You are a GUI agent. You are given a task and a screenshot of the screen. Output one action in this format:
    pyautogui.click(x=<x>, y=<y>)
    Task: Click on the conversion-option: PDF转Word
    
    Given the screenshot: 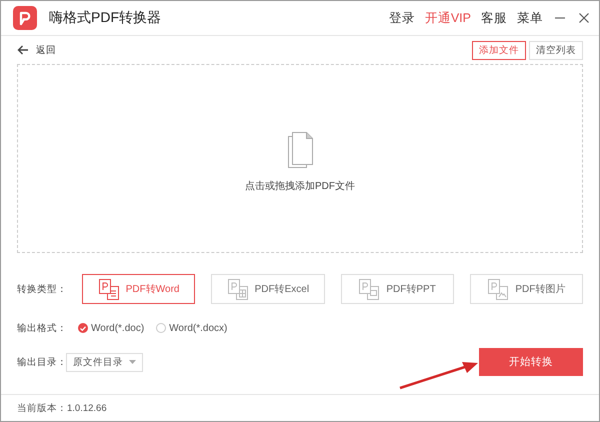 What is the action you would take?
    pyautogui.click(x=139, y=289)
    